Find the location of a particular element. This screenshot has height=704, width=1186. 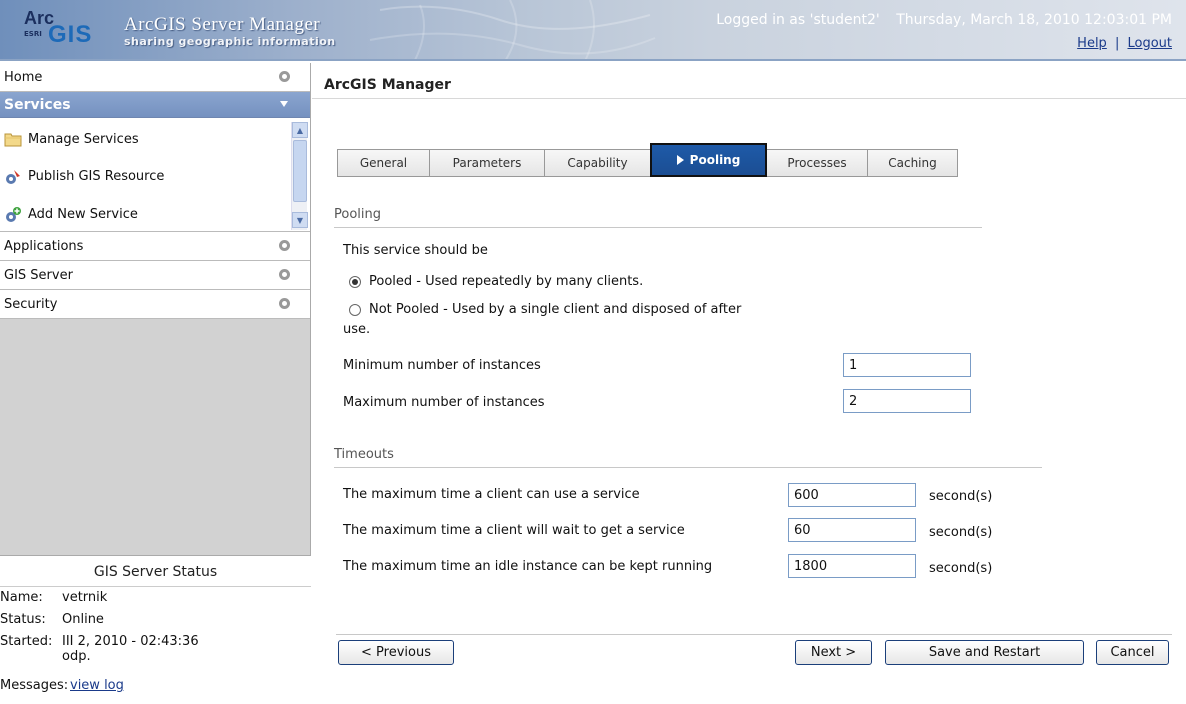

sidebar-subitem-label: Manage Services is located at coordinates (83, 139).